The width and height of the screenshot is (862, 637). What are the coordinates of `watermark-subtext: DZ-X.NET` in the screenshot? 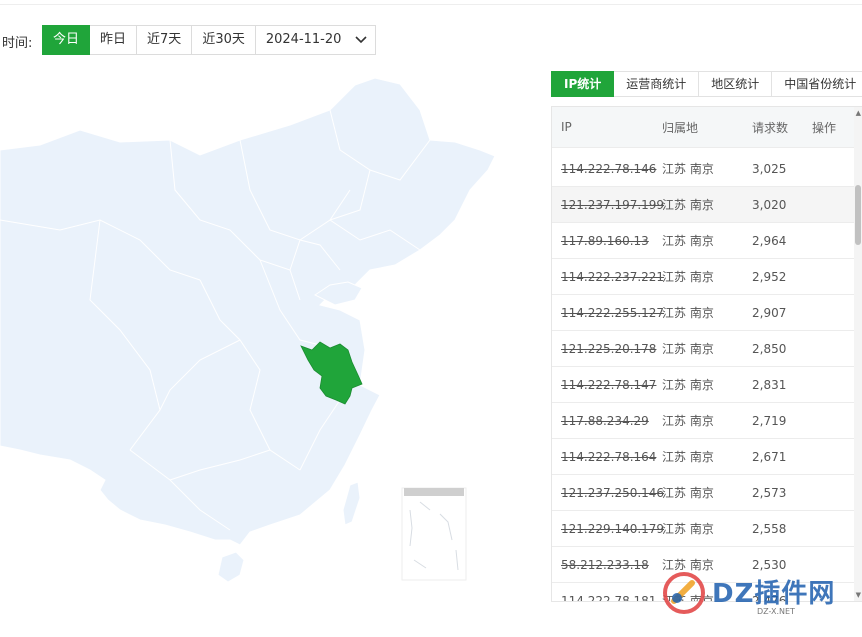 It's located at (776, 611).